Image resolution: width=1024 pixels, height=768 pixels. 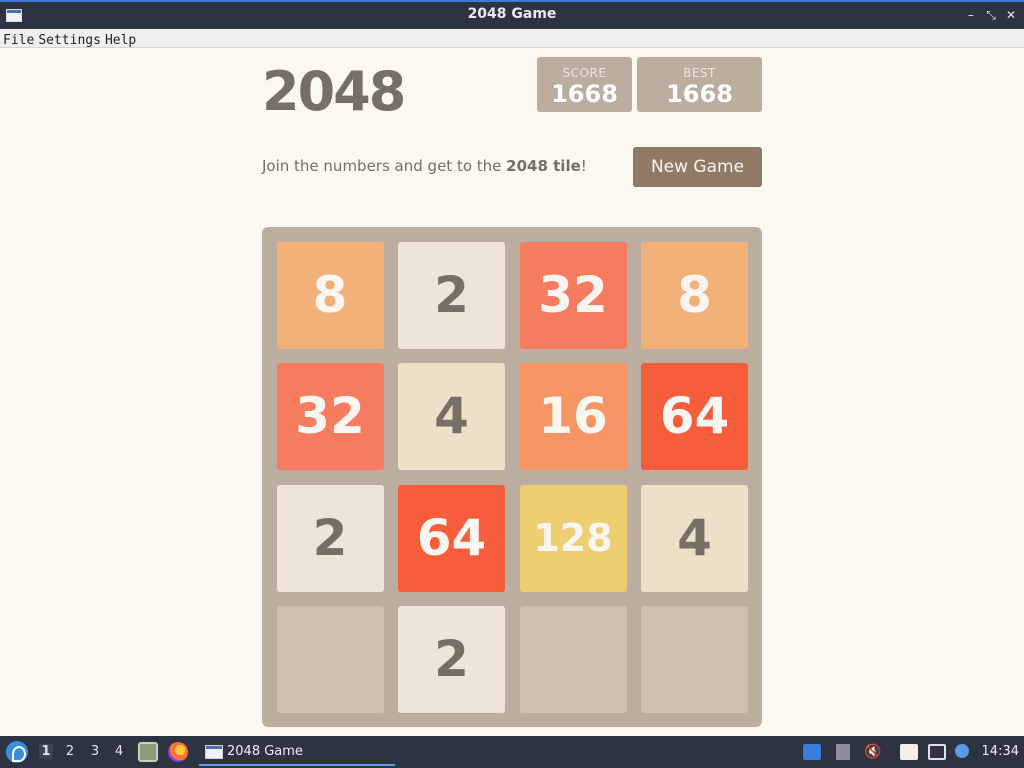 I want to click on volume-muted-icon: 🔇, so click(x=873, y=752).